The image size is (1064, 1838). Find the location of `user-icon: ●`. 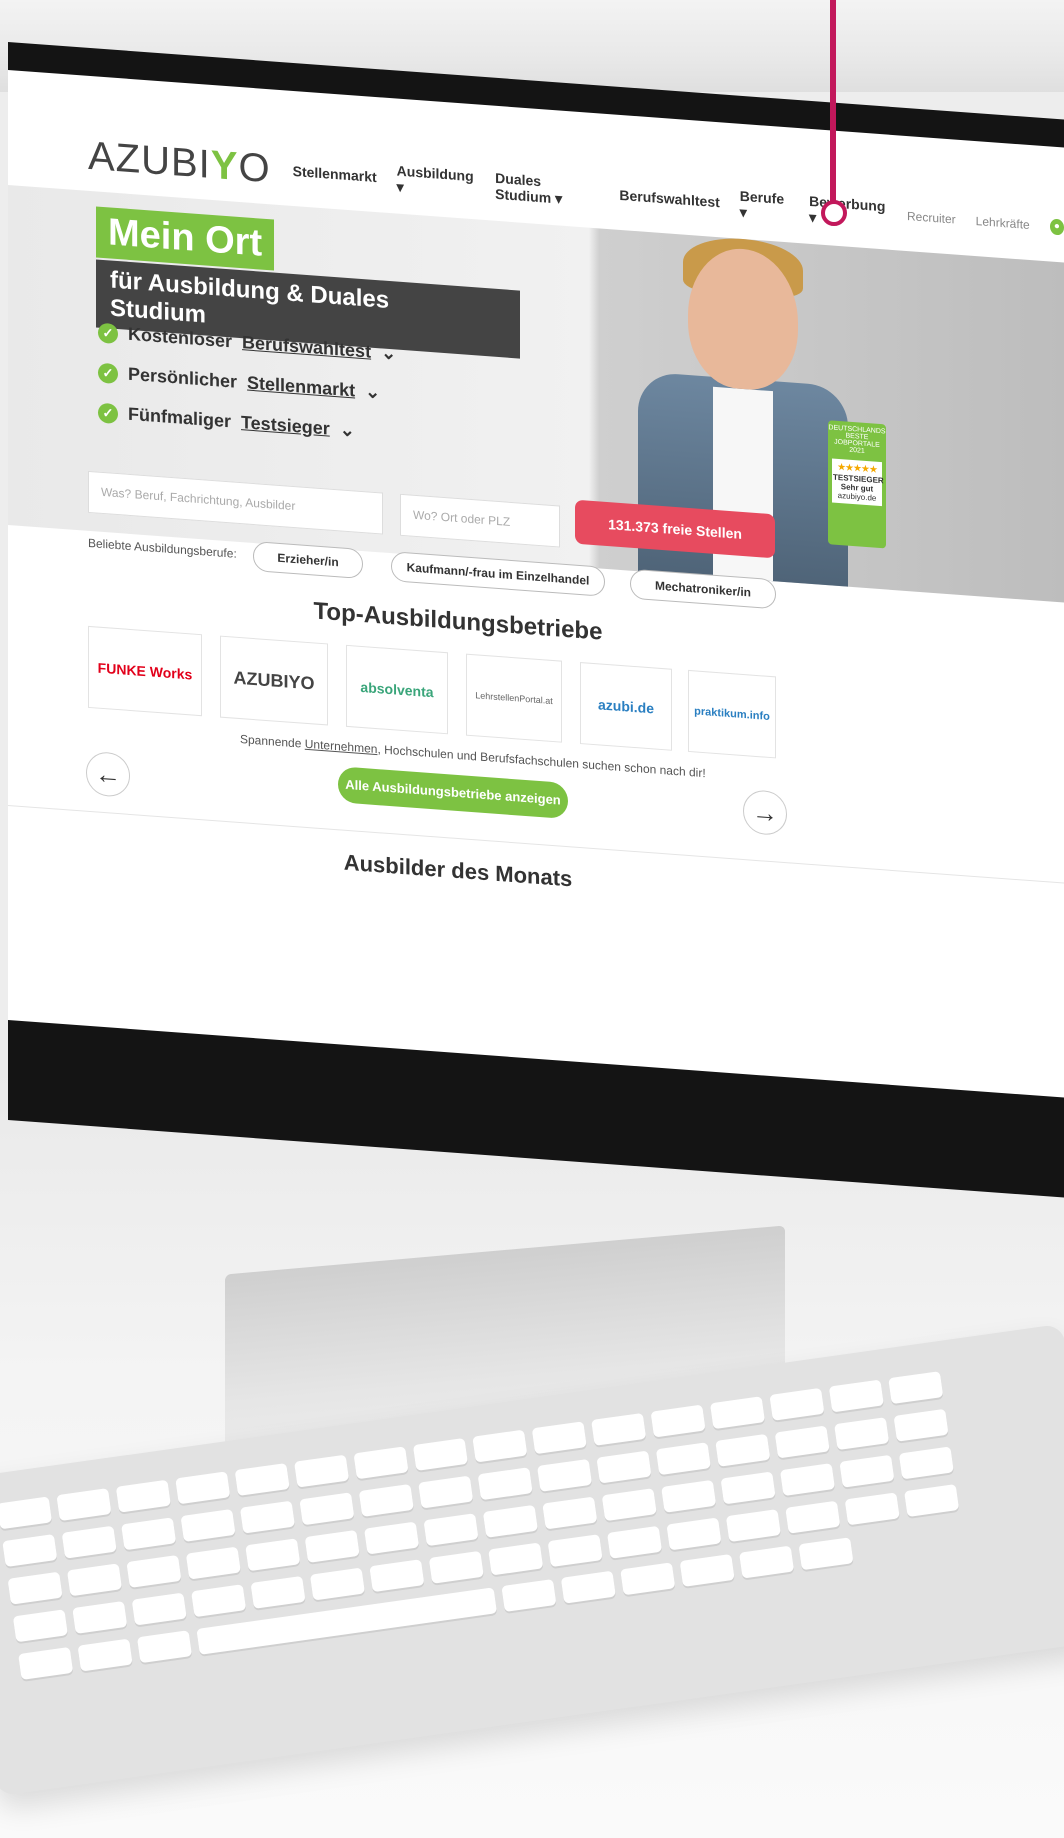

user-icon: ● is located at coordinates (1056, 227).